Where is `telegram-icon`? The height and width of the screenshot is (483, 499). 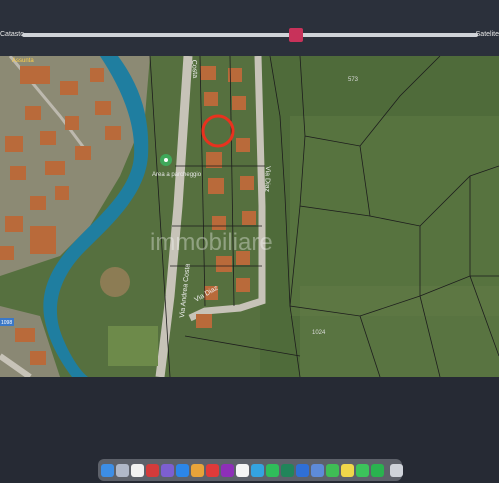
telegram-icon is located at coordinates (257, 470).